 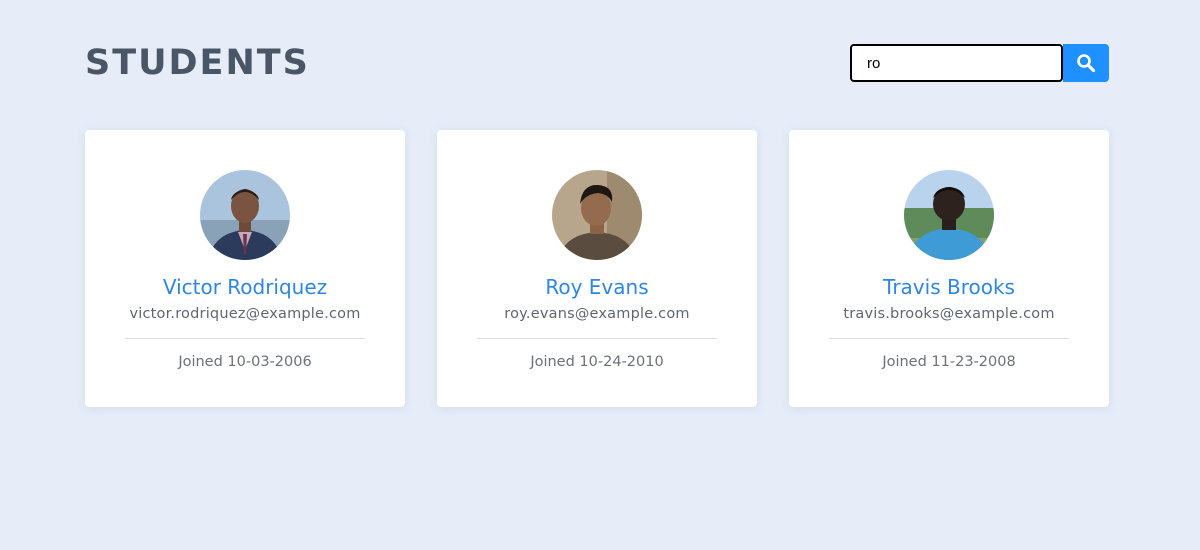 I want to click on student-email: victor.rodriquez@example.com, so click(x=245, y=314).